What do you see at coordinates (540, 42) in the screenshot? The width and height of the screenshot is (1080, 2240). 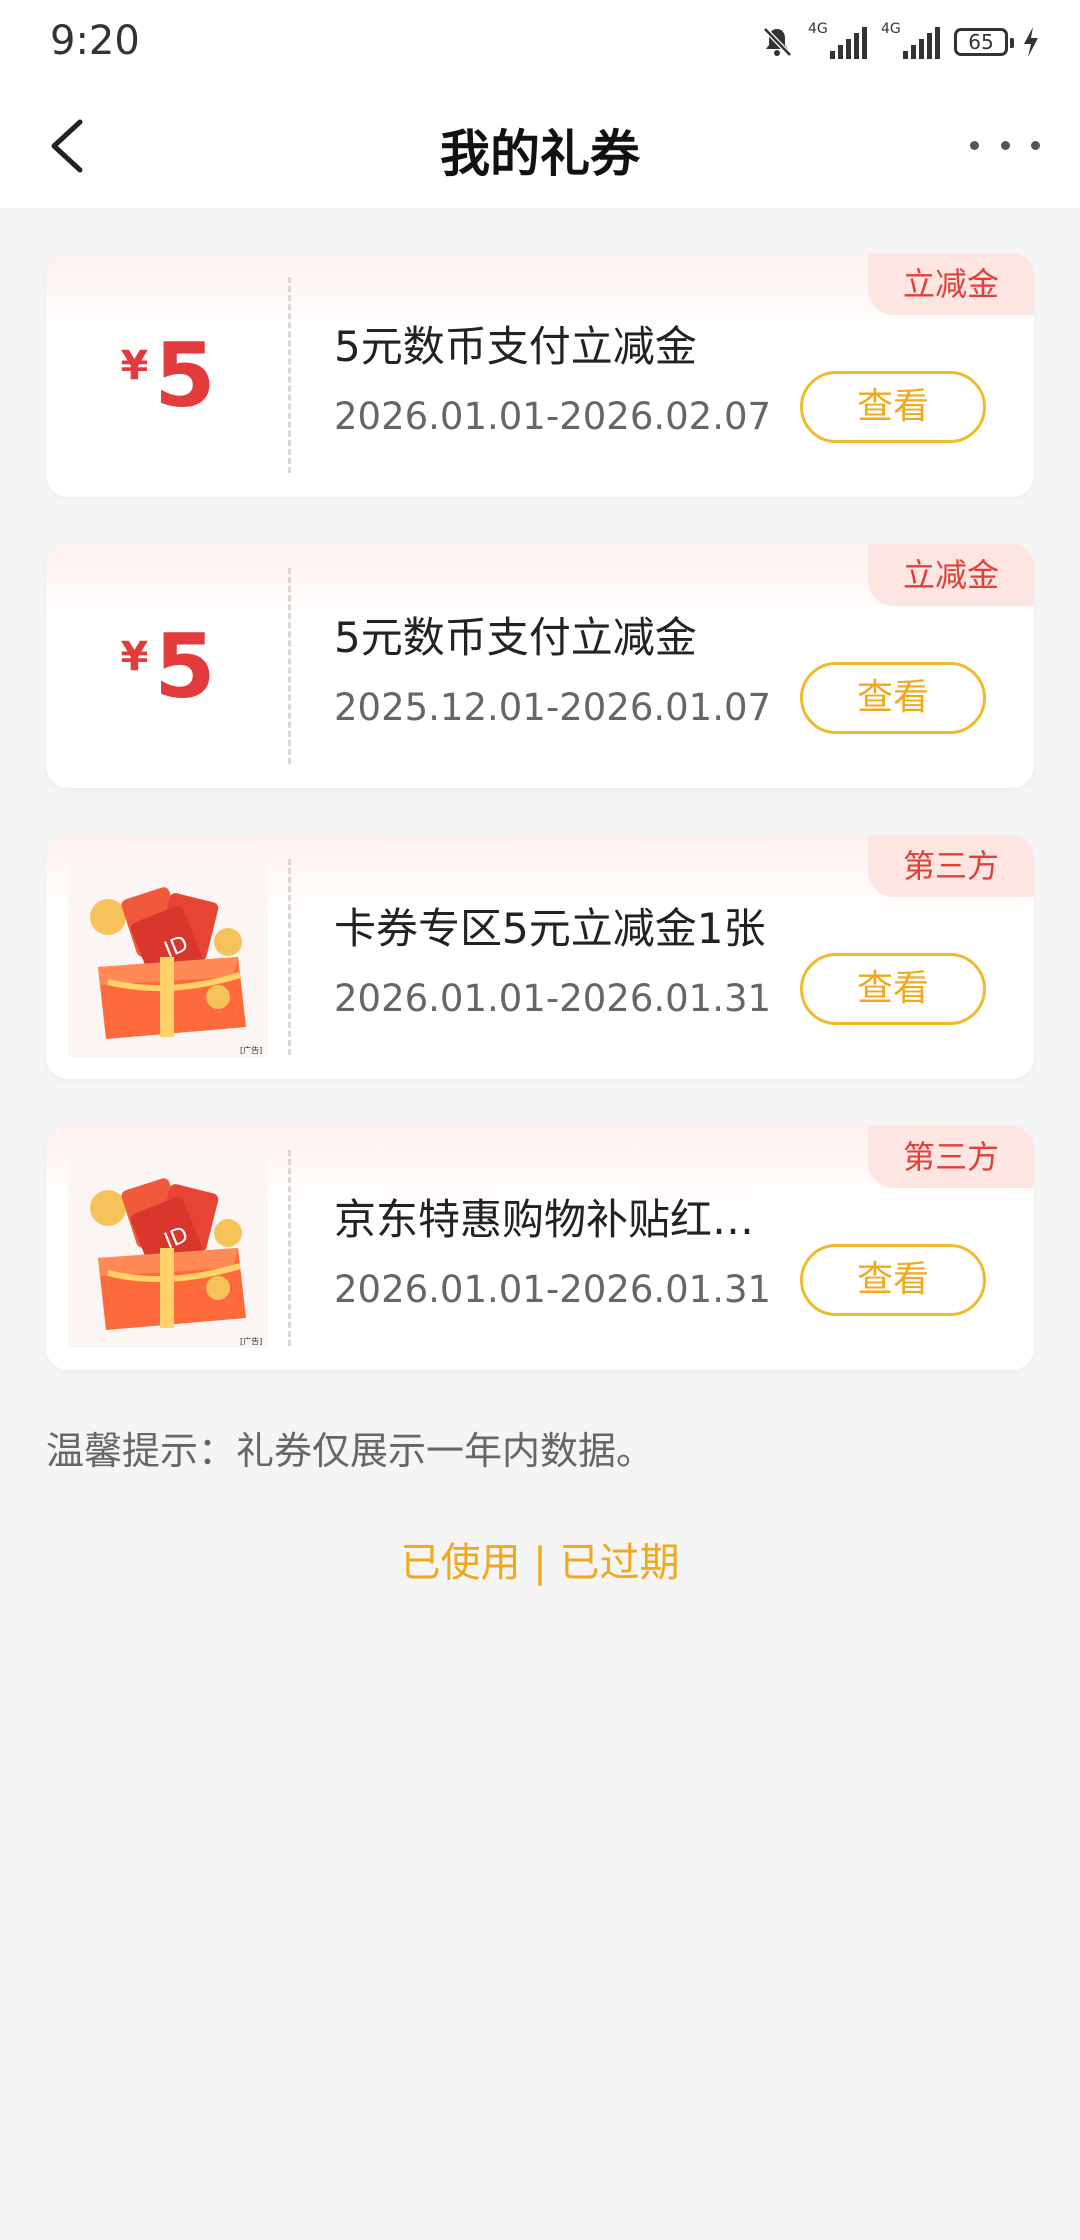 I see `status-bar: 9:20 4G 4G 65` at bounding box center [540, 42].